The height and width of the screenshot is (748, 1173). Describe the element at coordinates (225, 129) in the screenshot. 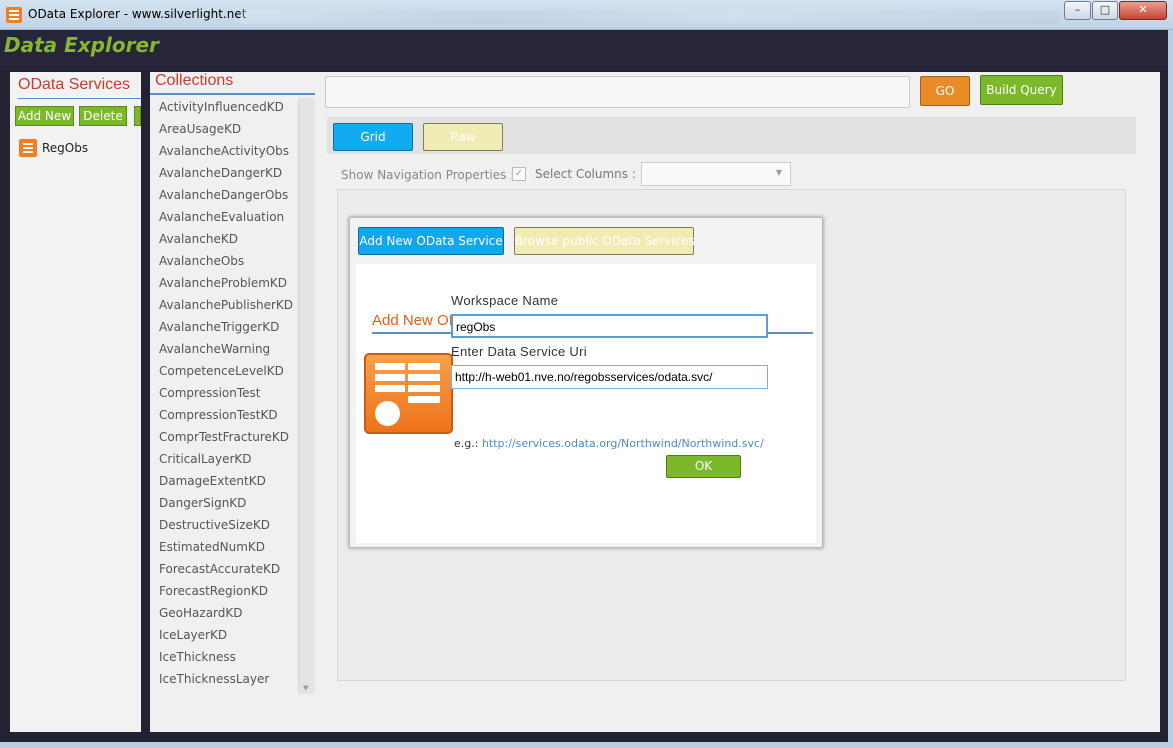

I see `collection-item: AreaUsageKD` at that location.